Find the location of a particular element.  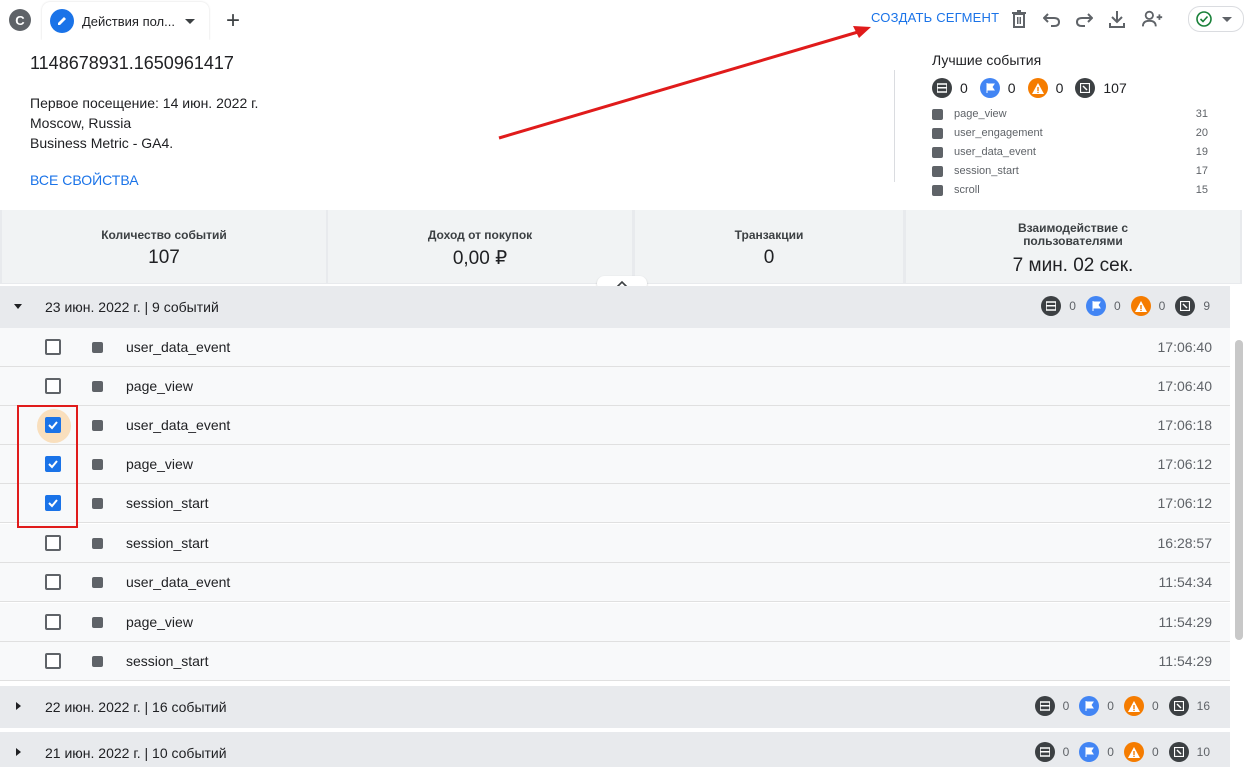

best-event-row: user_engagement 20 is located at coordinates (1070, 134).